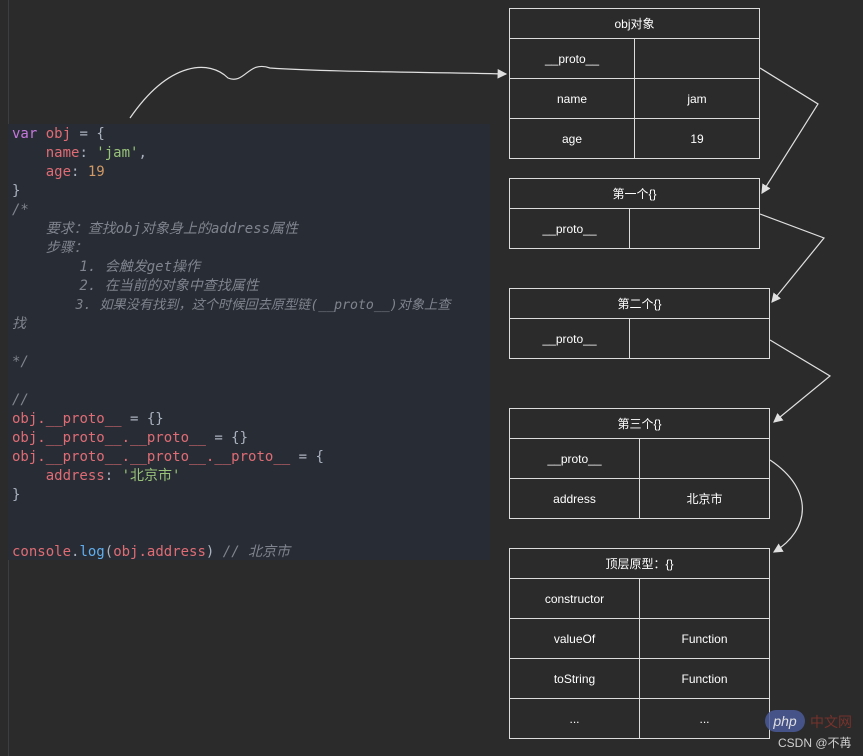 Image resolution: width=863 pixels, height=756 pixels. I want to click on arrow-second-to-third, so click(800, 381).